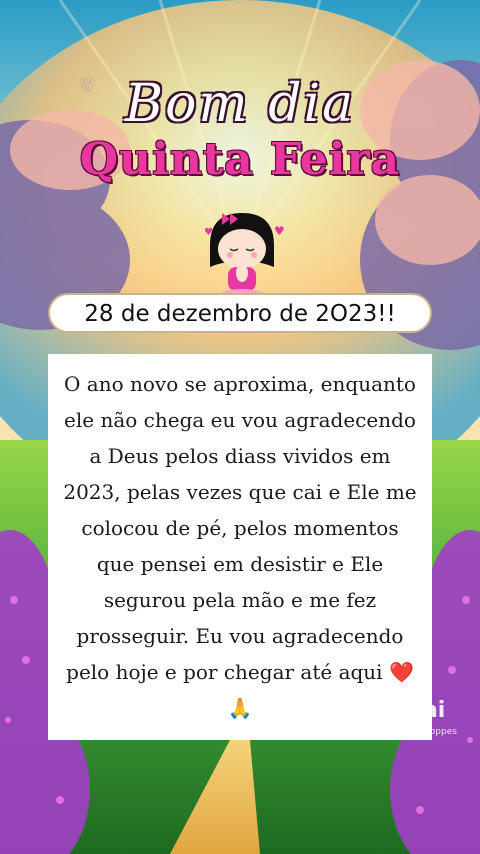 The width and height of the screenshot is (480, 854). What do you see at coordinates (240, 313) in the screenshot?
I see `date-label: 28 de dezembro de 2O23!!` at bounding box center [240, 313].